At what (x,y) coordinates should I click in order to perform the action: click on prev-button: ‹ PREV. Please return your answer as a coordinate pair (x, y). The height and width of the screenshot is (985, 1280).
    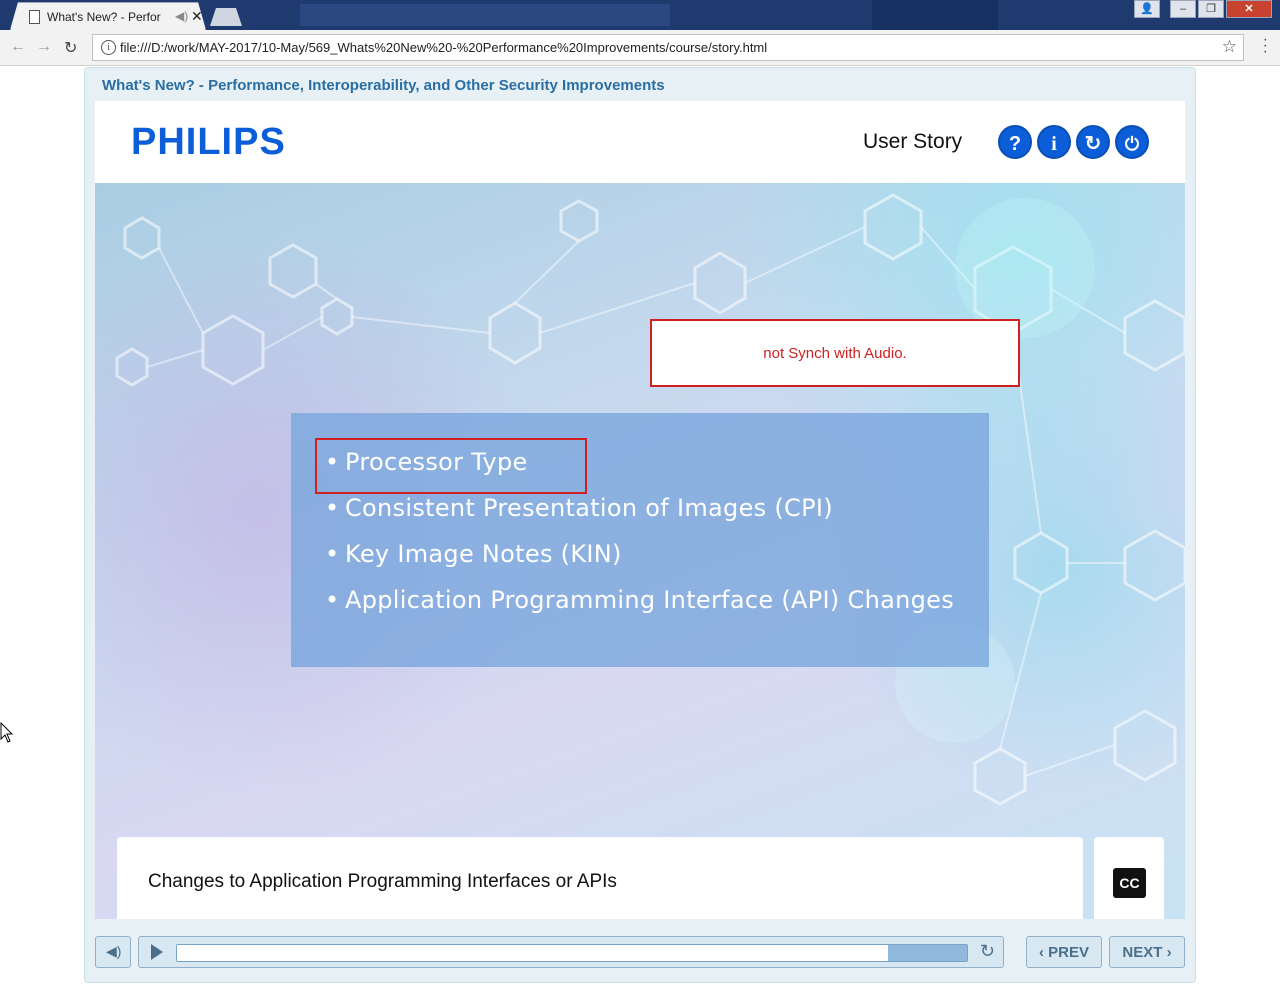
    Looking at the image, I should click on (1064, 952).